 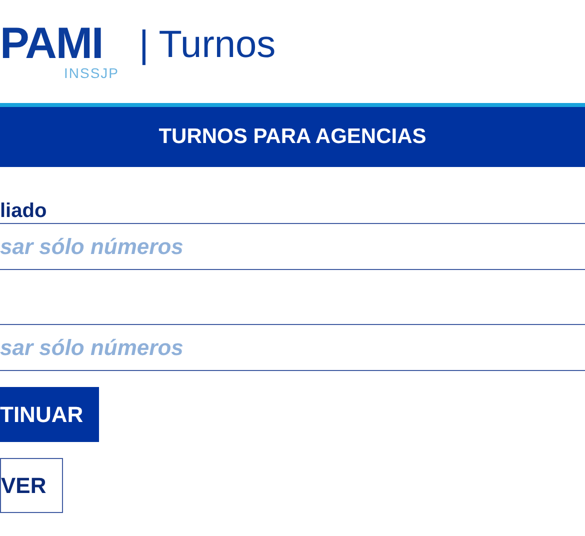 What do you see at coordinates (52, 44) in the screenshot?
I see `logo-text: PAMI` at bounding box center [52, 44].